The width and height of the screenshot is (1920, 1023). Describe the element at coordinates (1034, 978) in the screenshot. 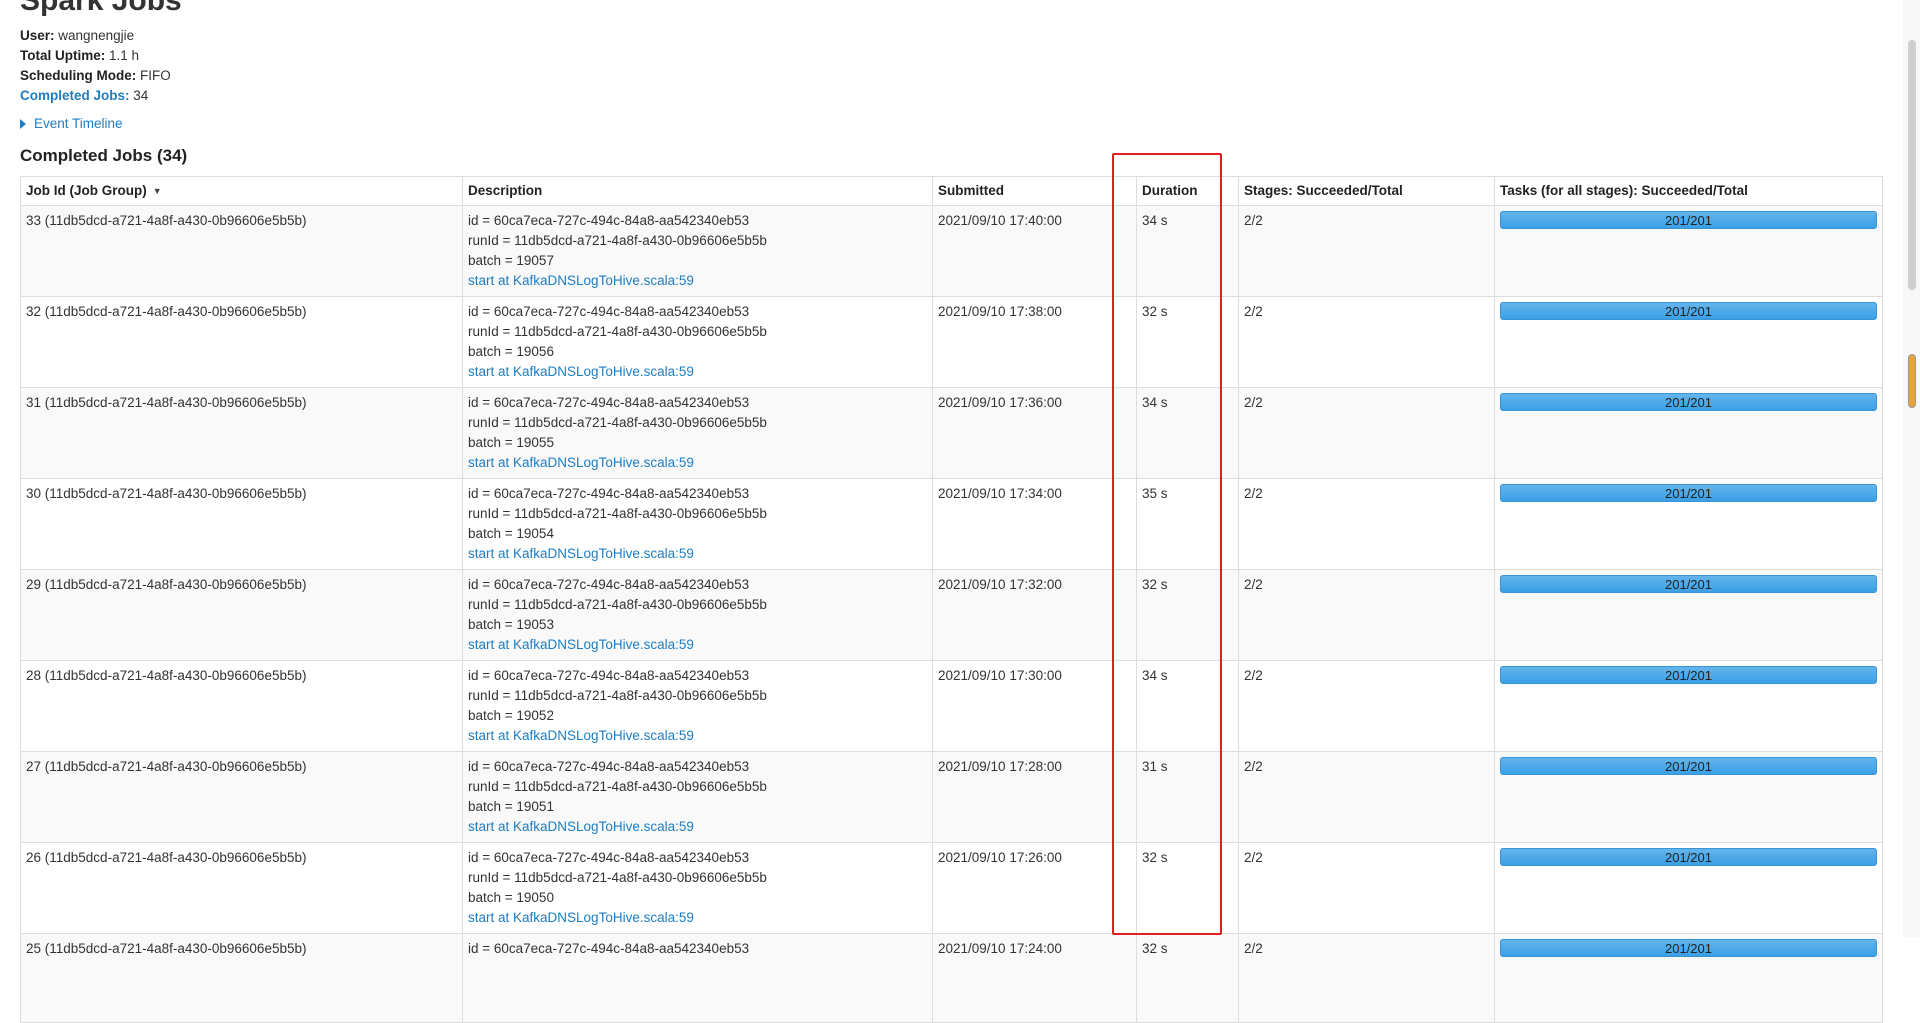

I see `submitted-cell: 2021/09/10 17:24:00` at that location.